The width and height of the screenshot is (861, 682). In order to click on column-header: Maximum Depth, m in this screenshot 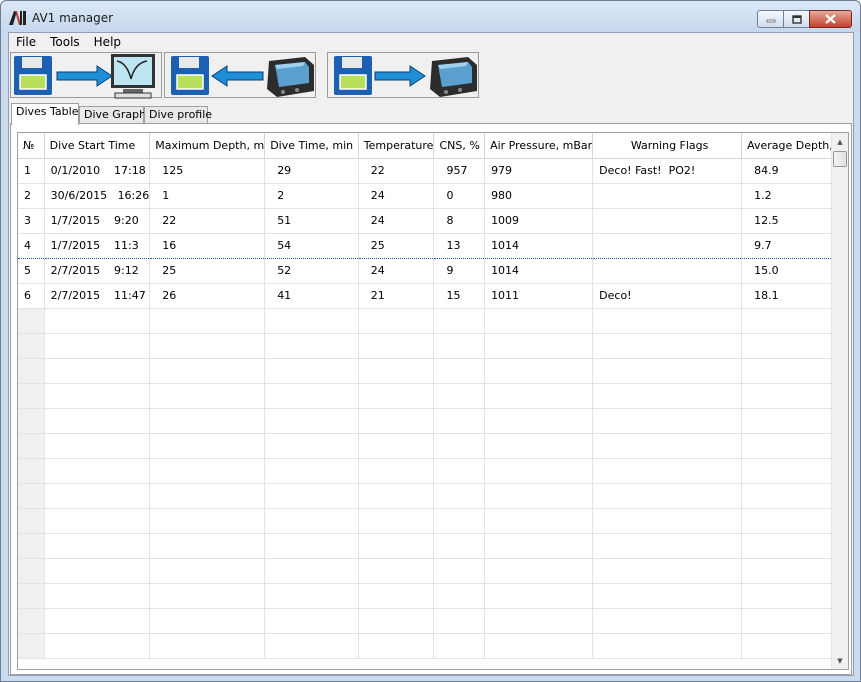, I will do `click(207, 146)`.